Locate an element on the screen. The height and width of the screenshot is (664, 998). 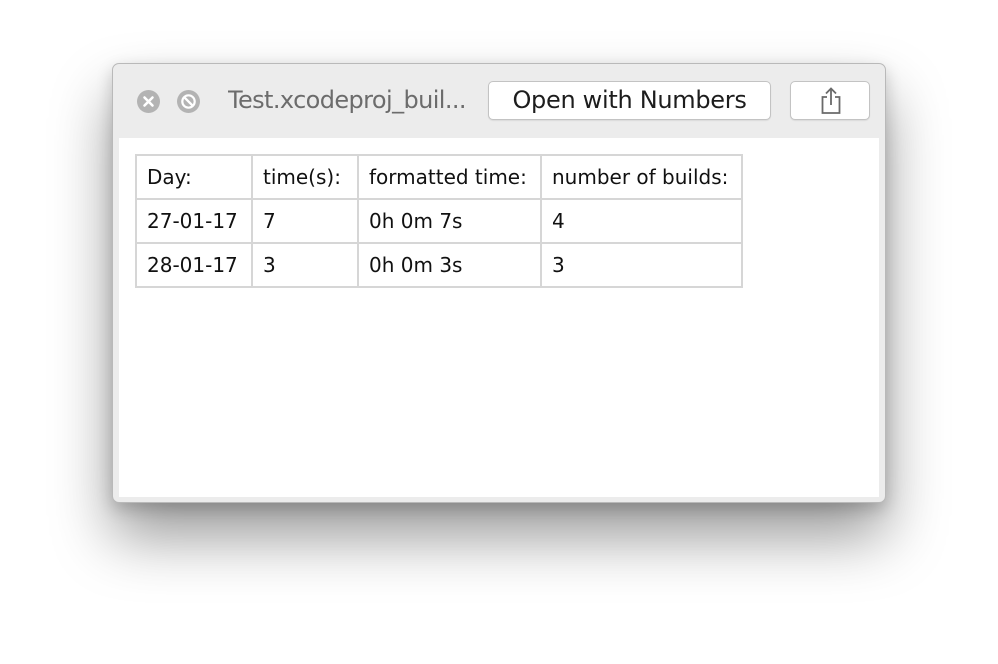
cell-number-of-builds: 4 is located at coordinates (641, 221).